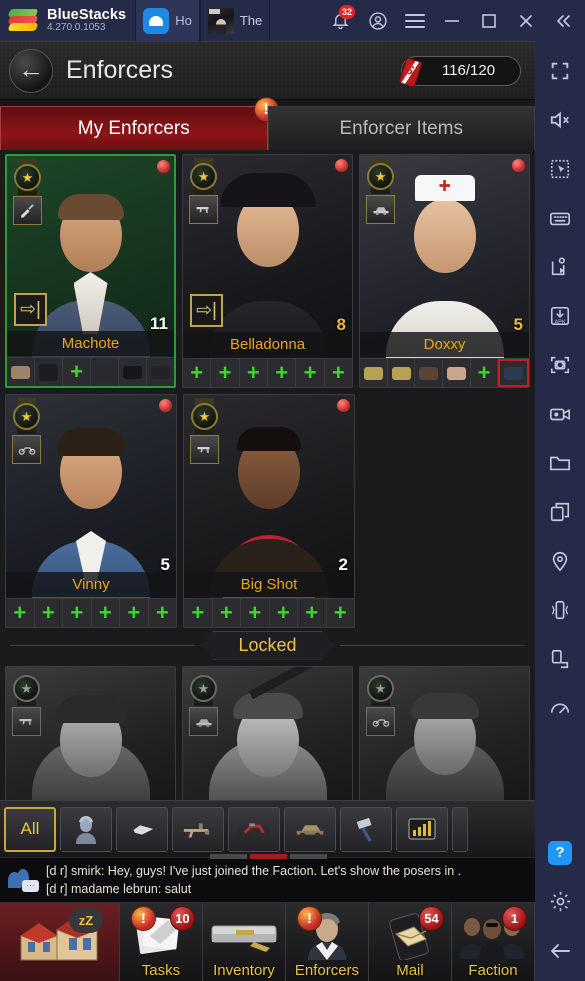 The height and width of the screenshot is (981, 585). I want to click on equipment-slot-selected, so click(514, 373).